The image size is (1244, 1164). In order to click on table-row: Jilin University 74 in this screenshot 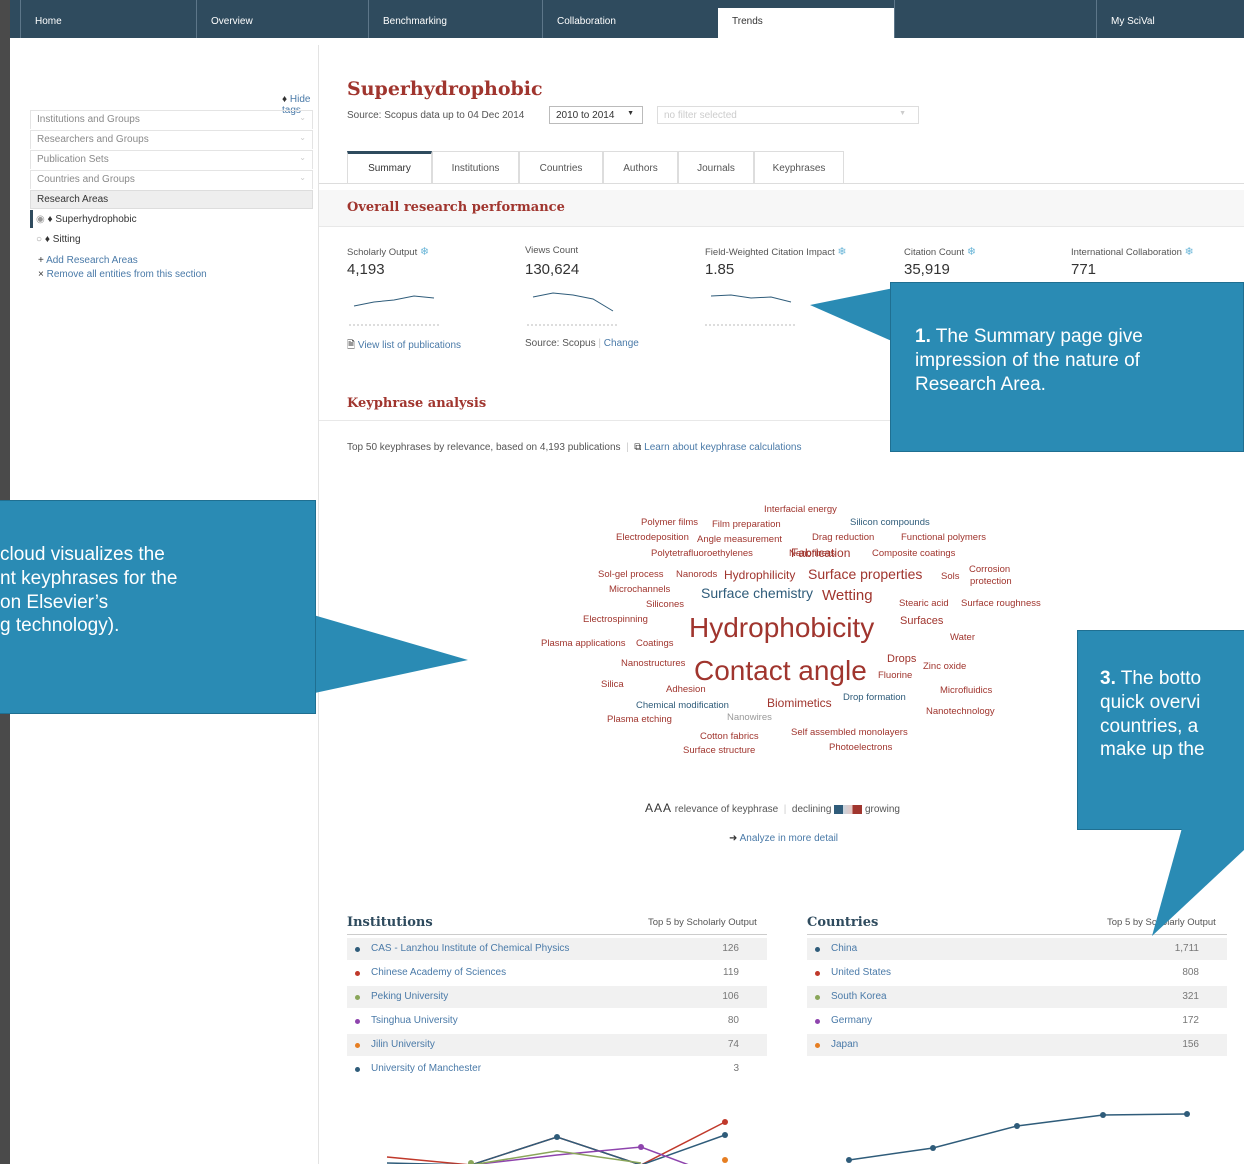, I will do `click(557, 1045)`.